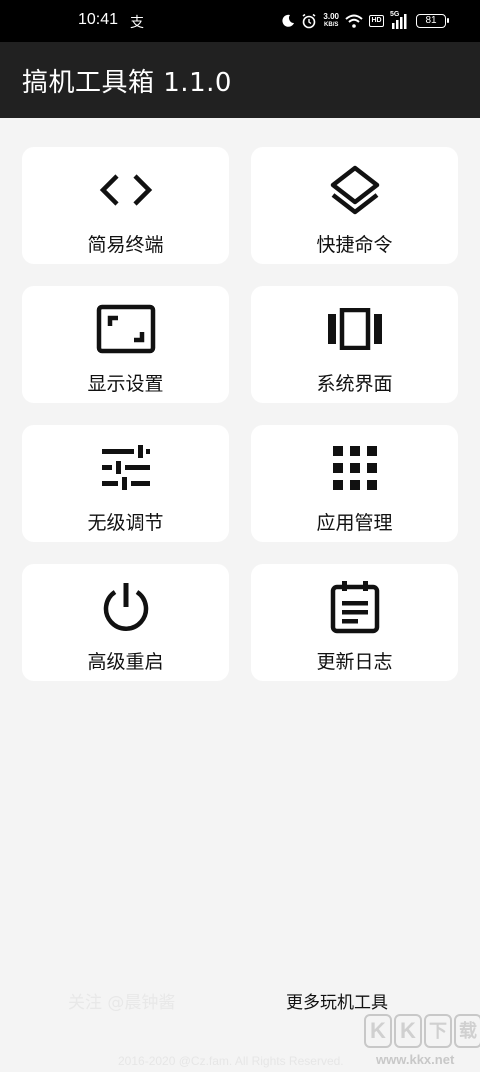 The width and height of the screenshot is (480, 1072). Describe the element at coordinates (467, 1031) in the screenshot. I see `watermark-char: 载` at that location.